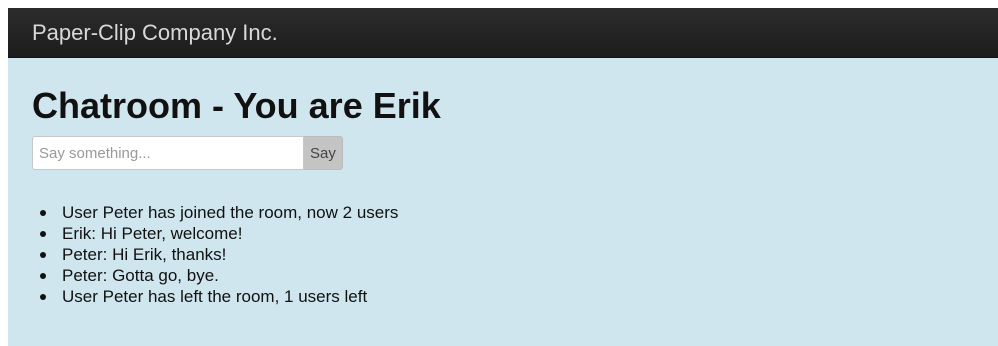 The width and height of the screenshot is (998, 346). I want to click on message-item: Erik: Hi Peter, welcome!, so click(519, 233).